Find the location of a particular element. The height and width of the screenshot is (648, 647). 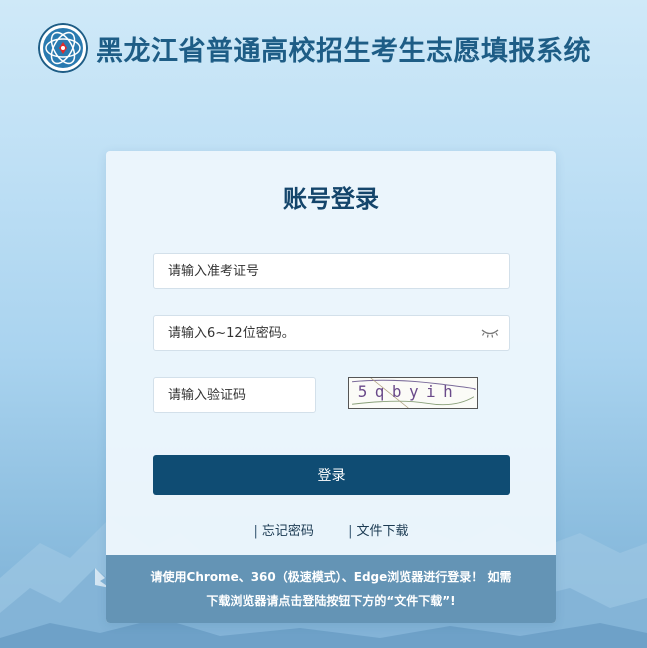

forgot-password-label: 忘记密码 is located at coordinates (287, 531).